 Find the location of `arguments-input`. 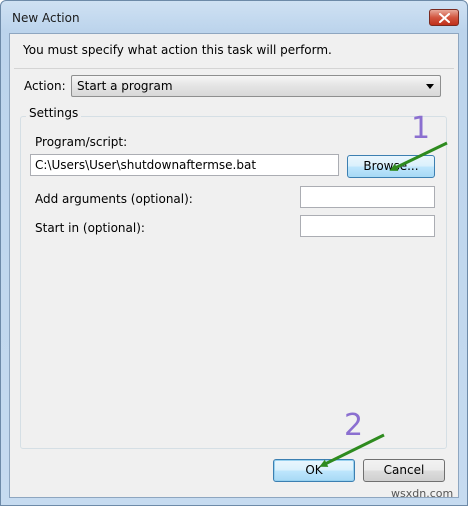

arguments-input is located at coordinates (367, 197).